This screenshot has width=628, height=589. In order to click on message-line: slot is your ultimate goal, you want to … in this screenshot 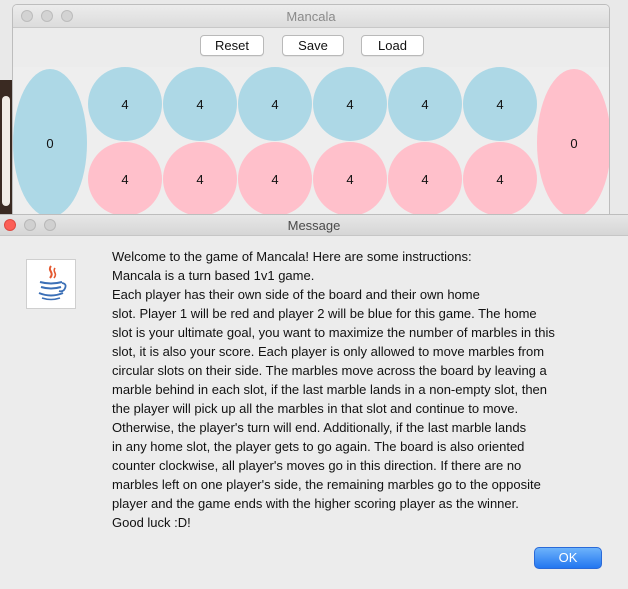, I will do `click(333, 332)`.